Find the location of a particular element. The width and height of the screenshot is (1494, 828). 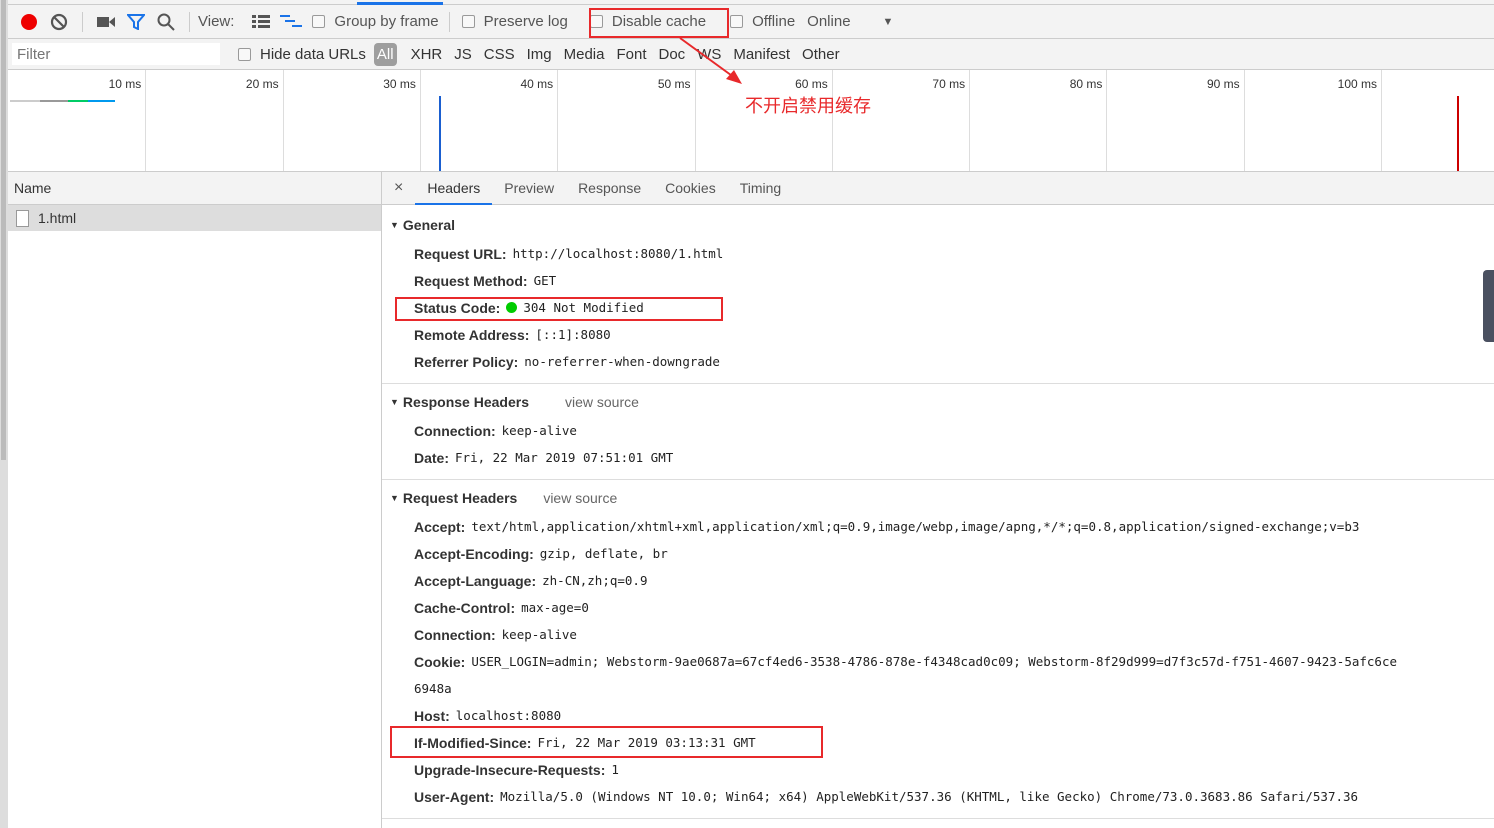

header-value: gzip, deflate, br is located at coordinates (603, 553).